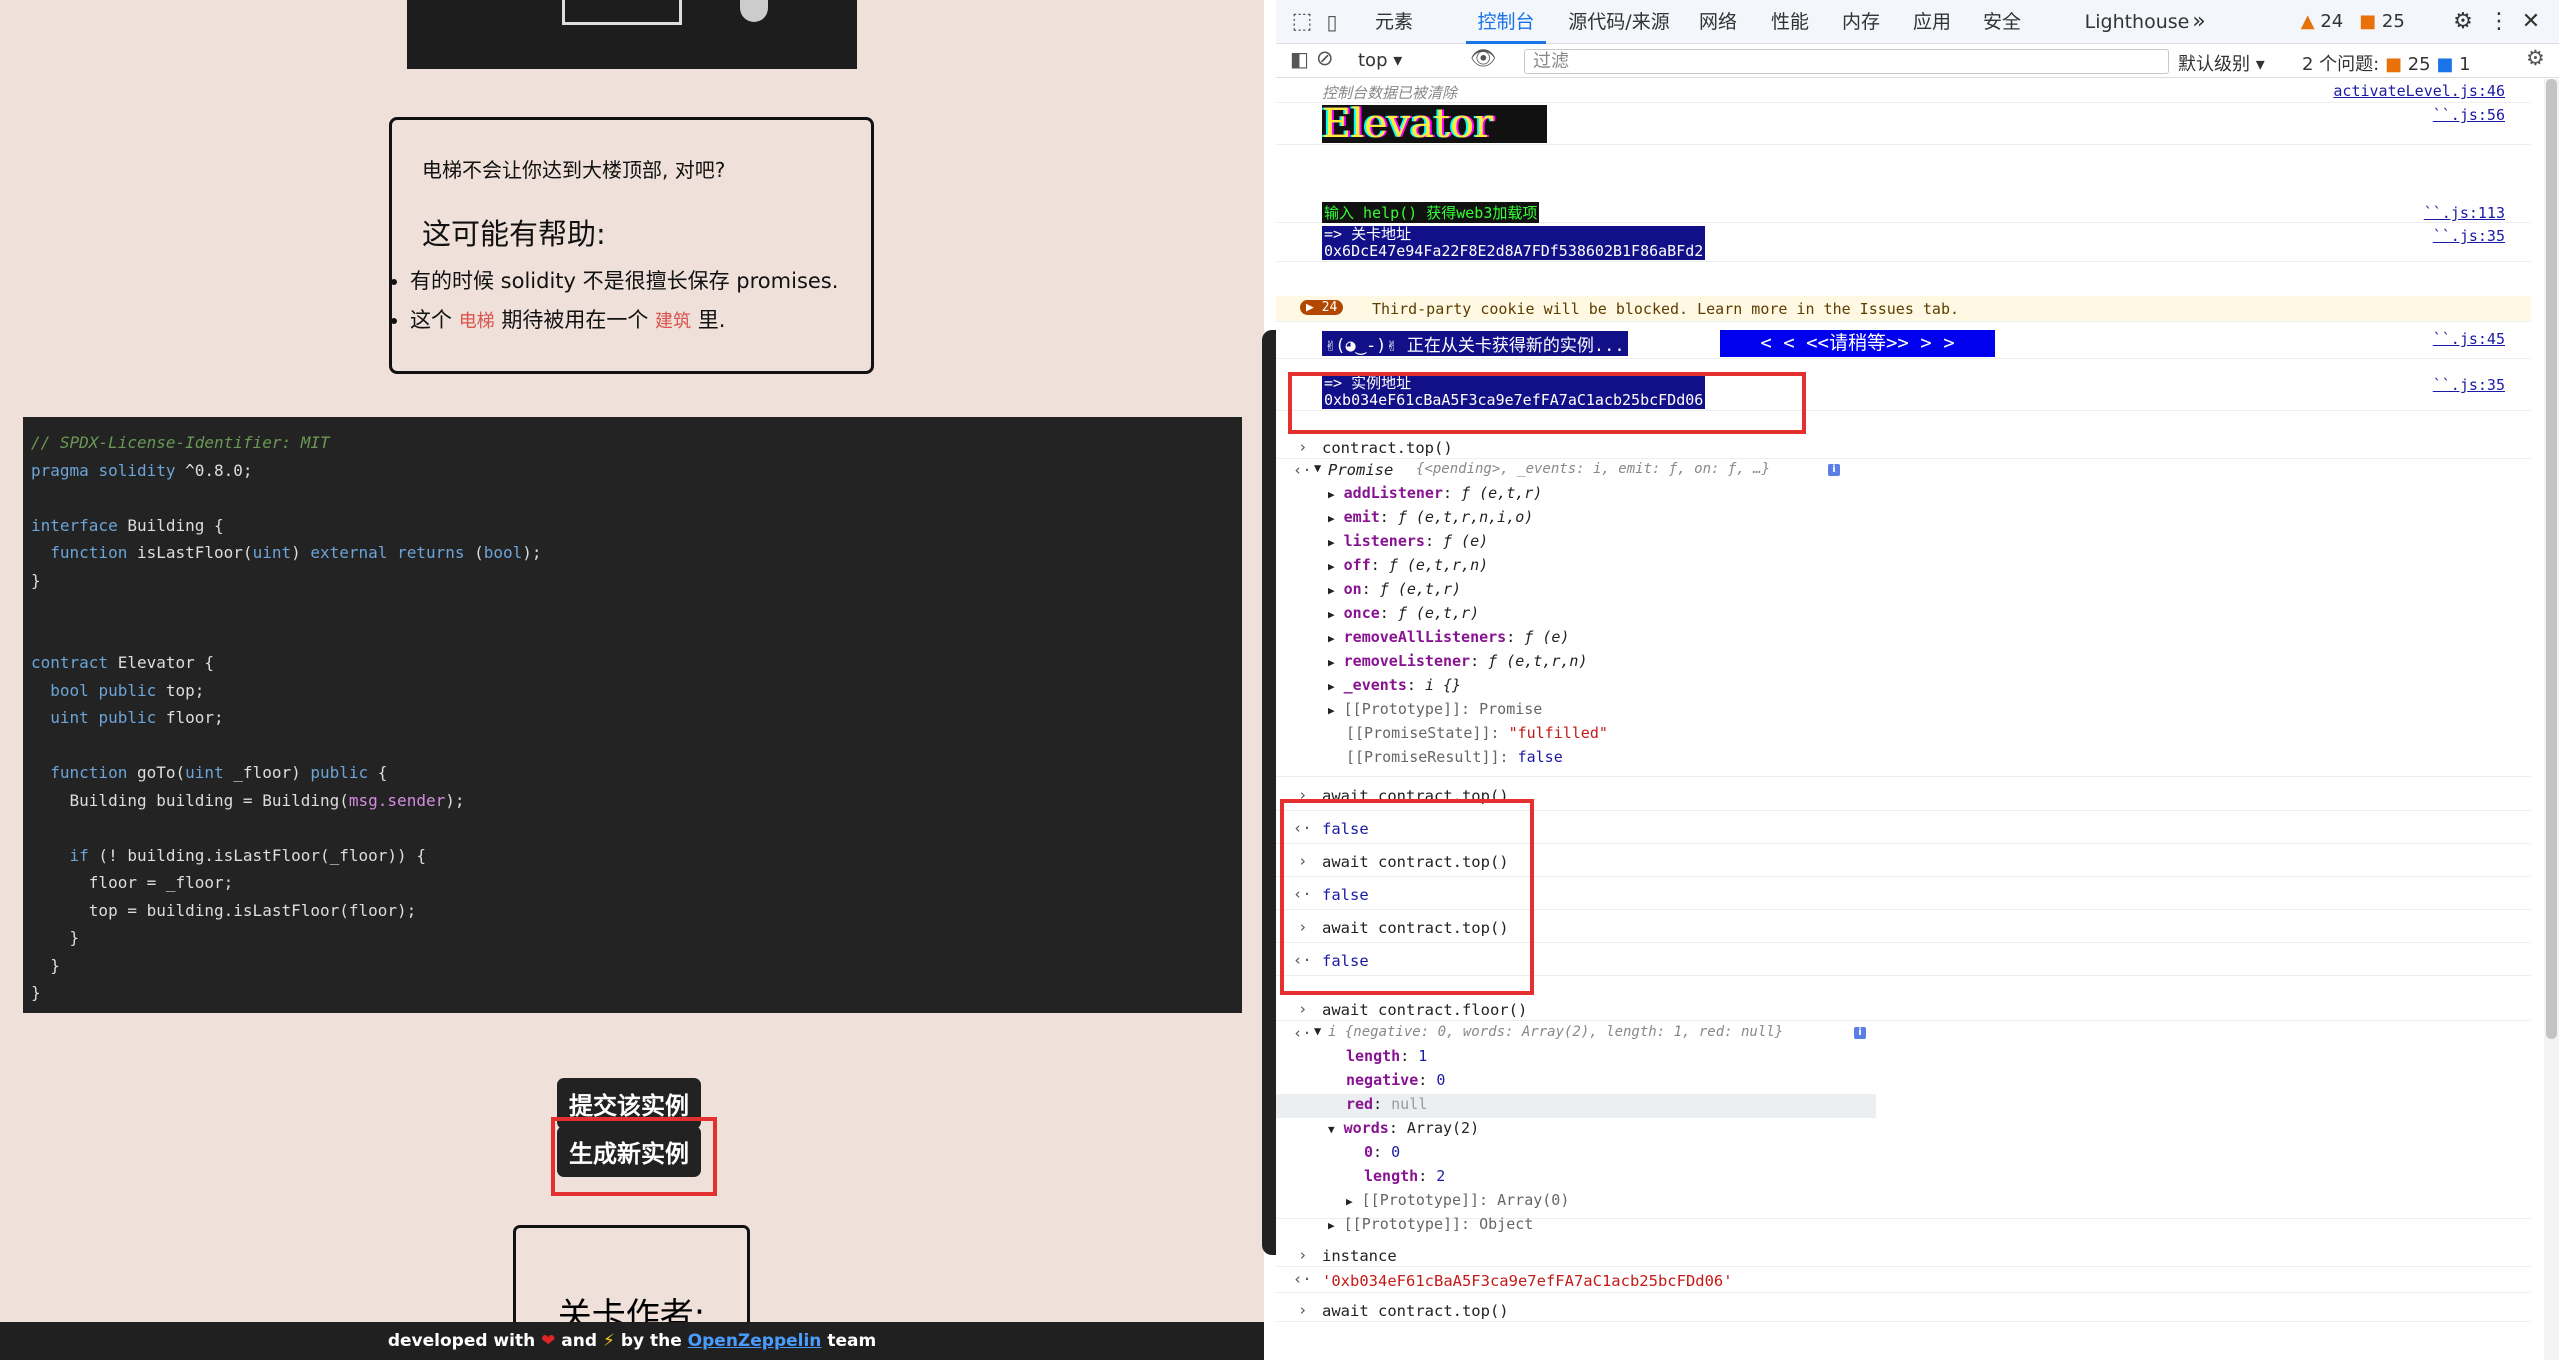  I want to click on error-icon: ■, so click(2368, 21).